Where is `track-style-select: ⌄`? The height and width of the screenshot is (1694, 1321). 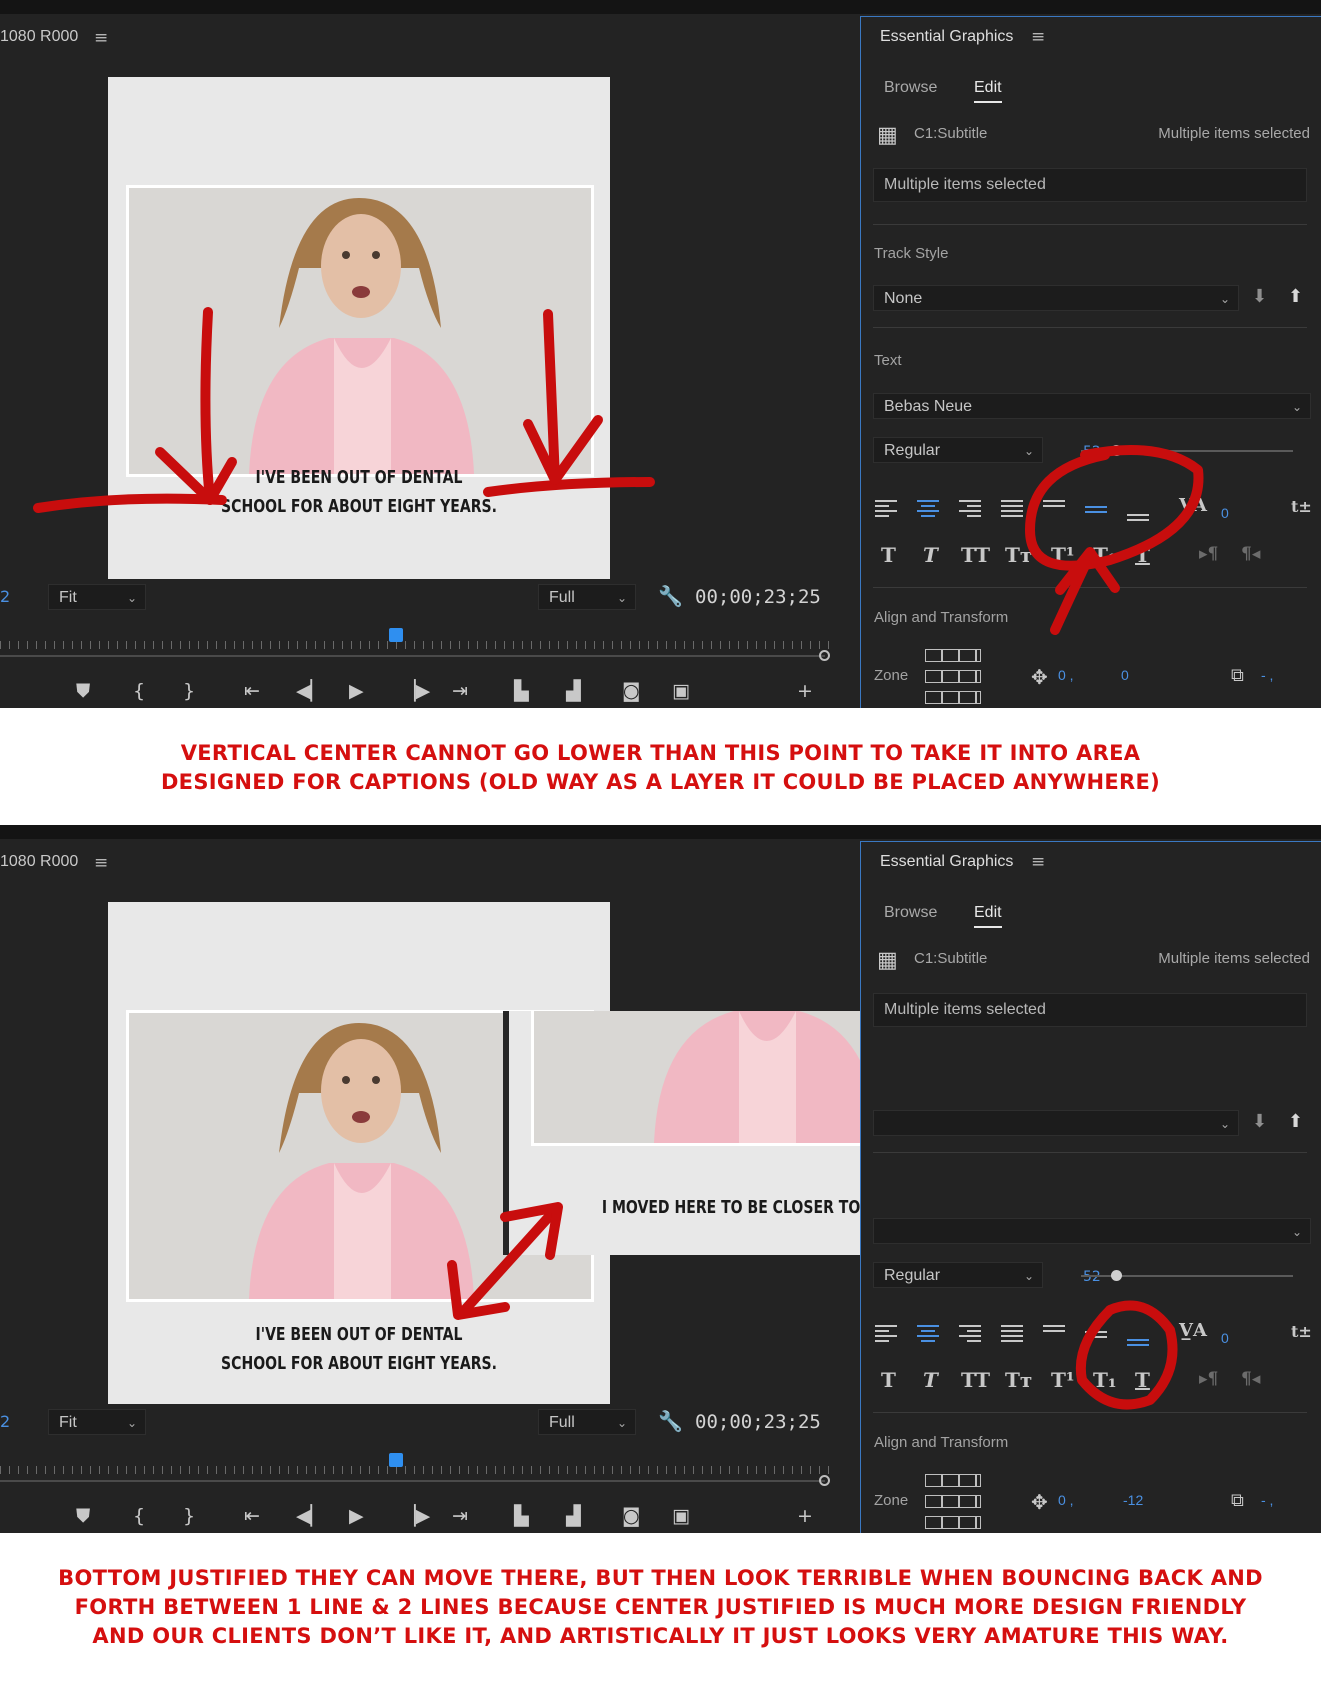
track-style-select: ⌄ is located at coordinates (1056, 1123).